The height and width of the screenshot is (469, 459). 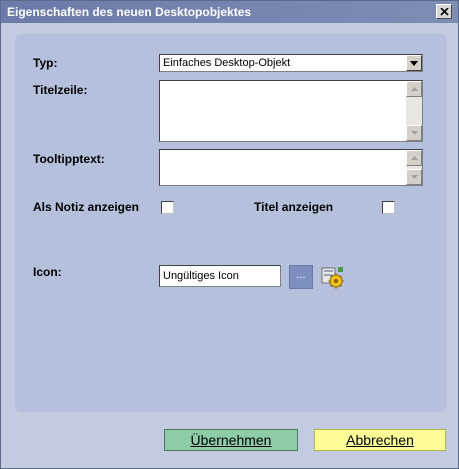 I want to click on icon-field: Ungültiges Icon, so click(x=220, y=276).